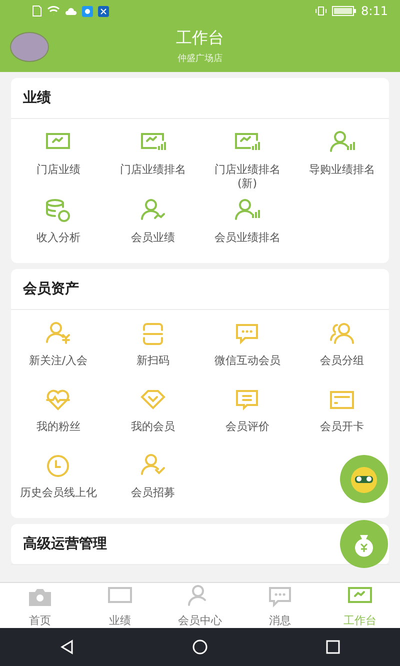 The image size is (400, 666). I want to click on menu-item: 门店业绩, so click(58, 170).